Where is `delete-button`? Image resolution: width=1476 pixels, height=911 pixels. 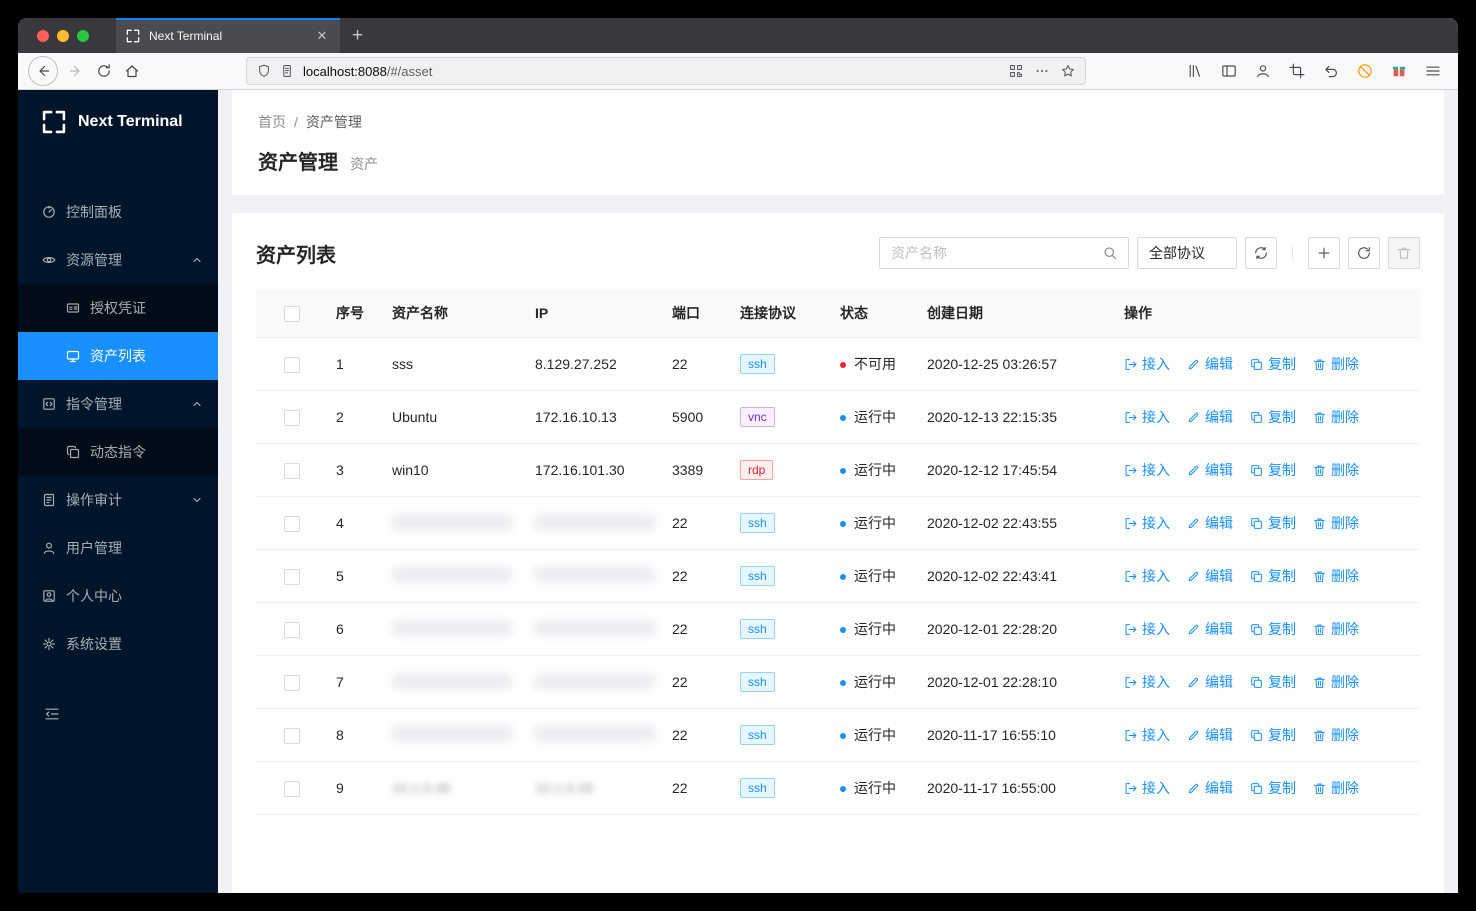
delete-button is located at coordinates (1404, 253).